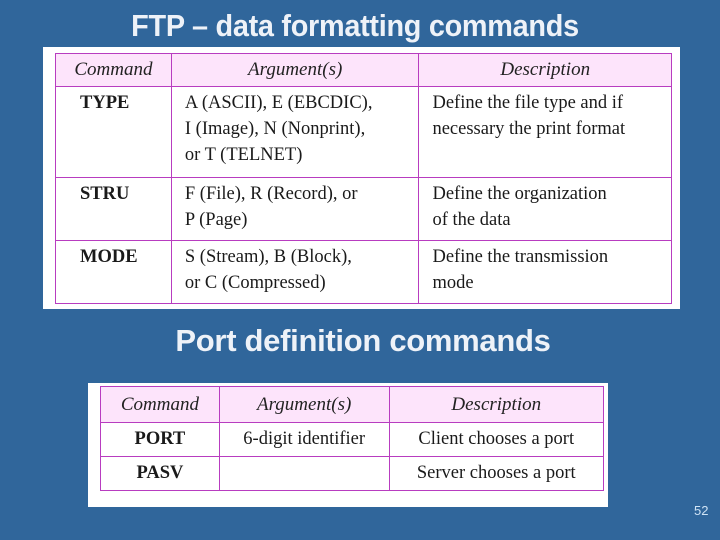  Describe the element at coordinates (304, 473) in the screenshot. I see `arguments-cell` at that location.